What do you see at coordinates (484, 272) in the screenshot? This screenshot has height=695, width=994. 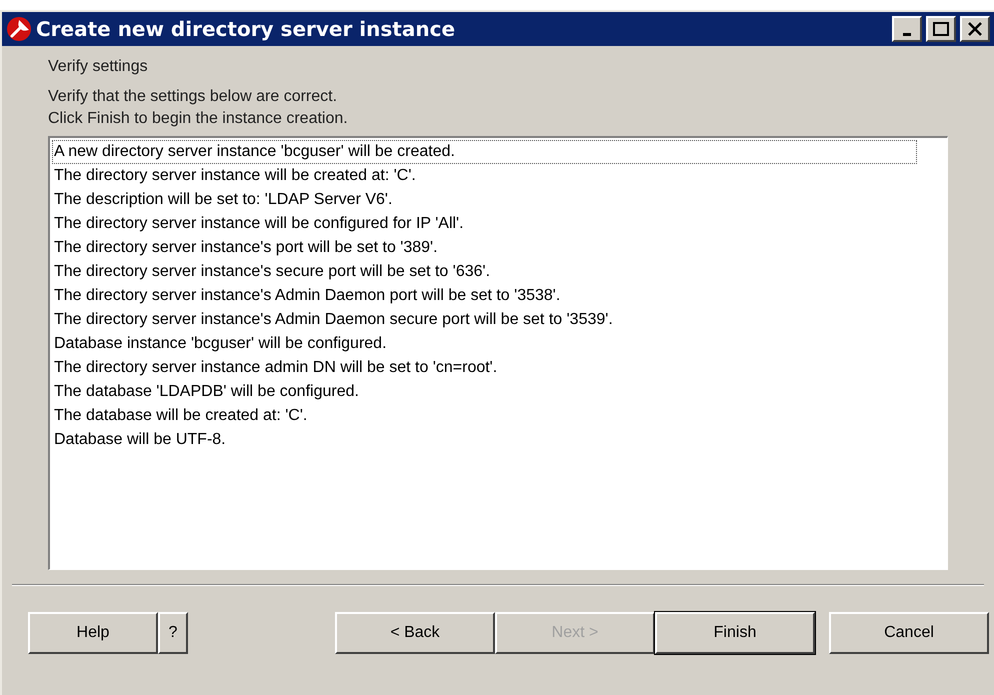 I see `list-item: The directory server instance's secure port will be set to '636'.` at bounding box center [484, 272].